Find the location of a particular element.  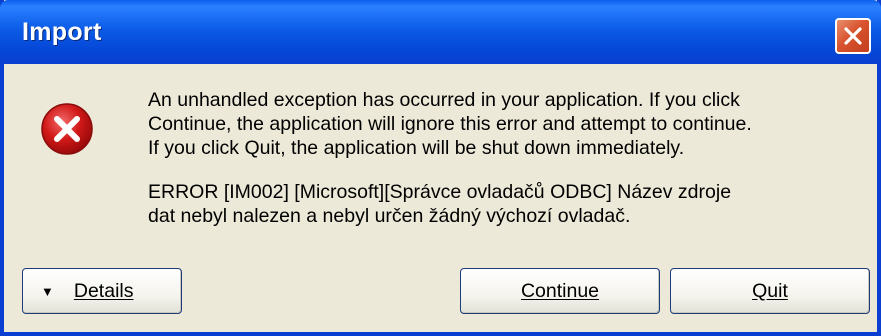

close-button is located at coordinates (853, 36).